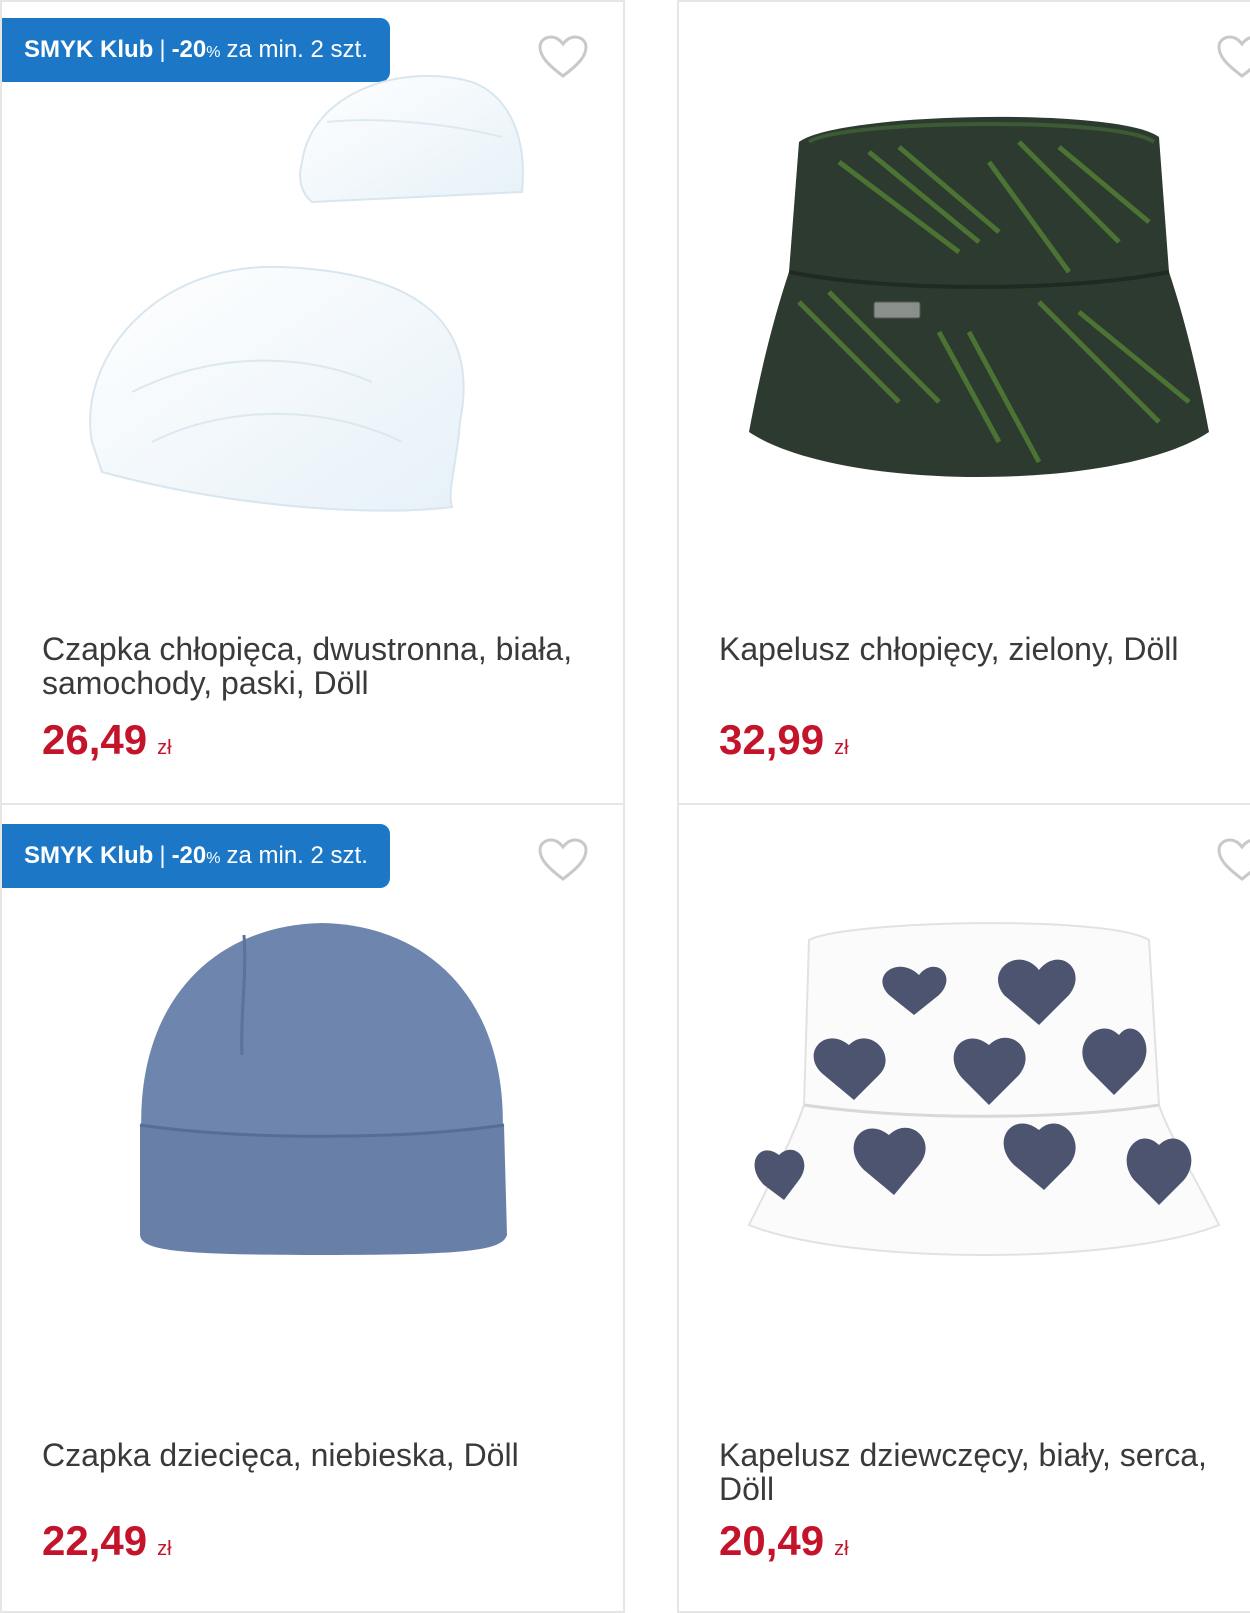 The width and height of the screenshot is (1250, 1613). What do you see at coordinates (984, 1472) in the screenshot?
I see `product-name: Kapelusz dziewczęcy, biały, serca, Döll` at bounding box center [984, 1472].